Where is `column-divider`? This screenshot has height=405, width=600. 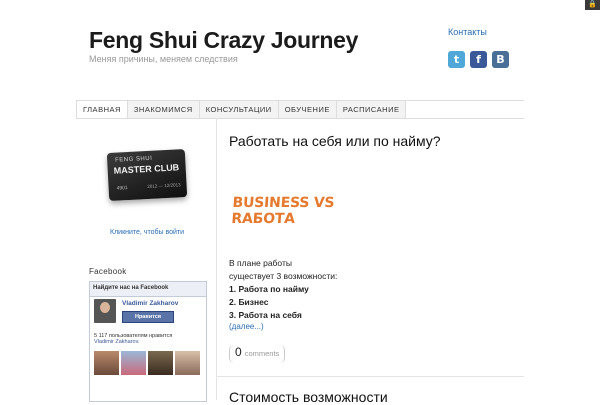
column-divider is located at coordinates (216, 259).